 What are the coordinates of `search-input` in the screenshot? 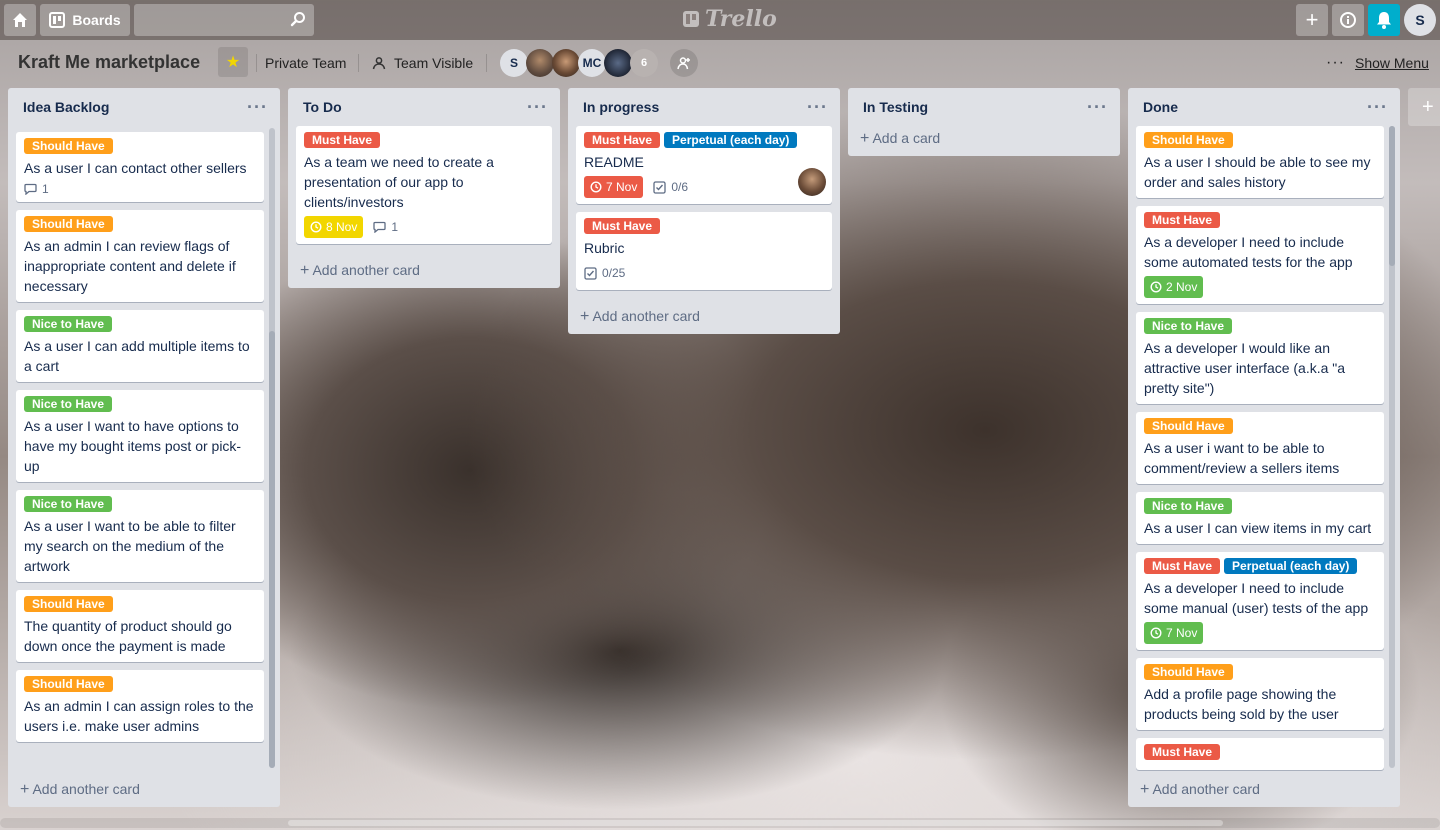 It's located at (224, 20).